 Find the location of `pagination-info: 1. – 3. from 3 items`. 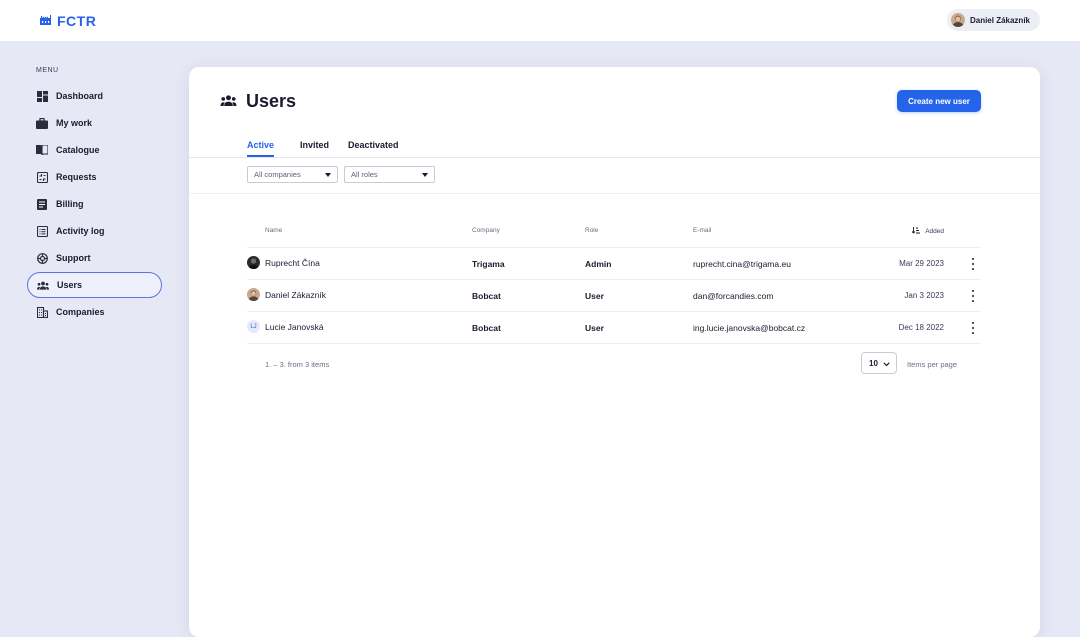

pagination-info: 1. – 3. from 3 items is located at coordinates (297, 364).